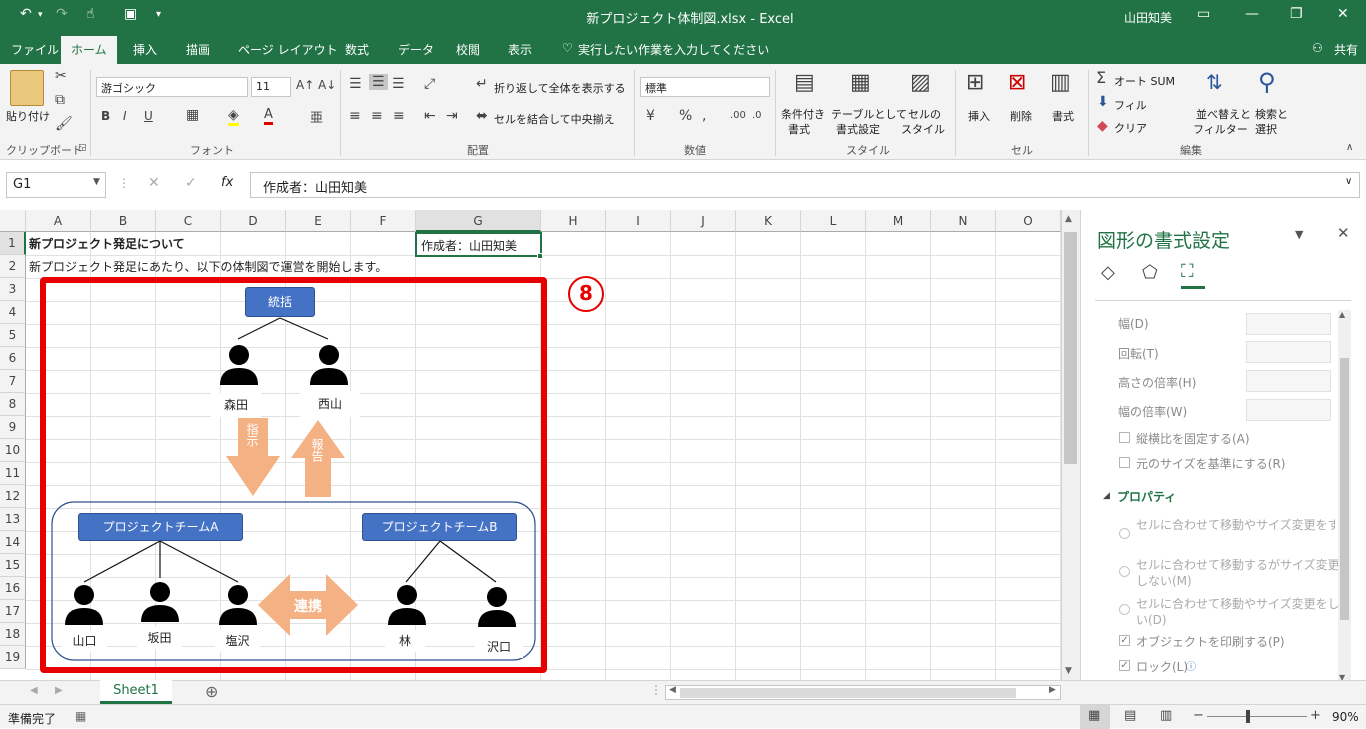 The width and height of the screenshot is (1366, 729). What do you see at coordinates (482, 84) in the screenshot?
I see `wrap-text-icon: ↵` at bounding box center [482, 84].